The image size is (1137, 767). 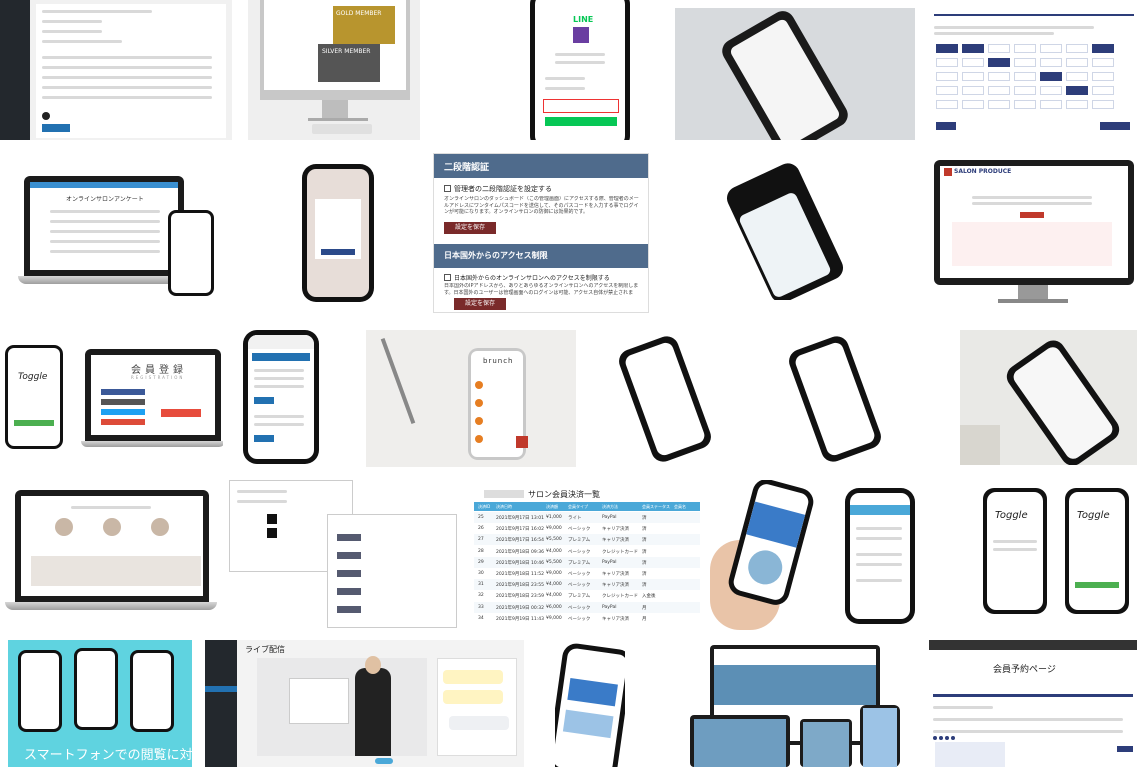 What do you see at coordinates (593, 517) in the screenshot?
I see `table-row: 25 2021年9月17日 13:01 ¥1,000 ライト PayPal 済` at bounding box center [593, 517].